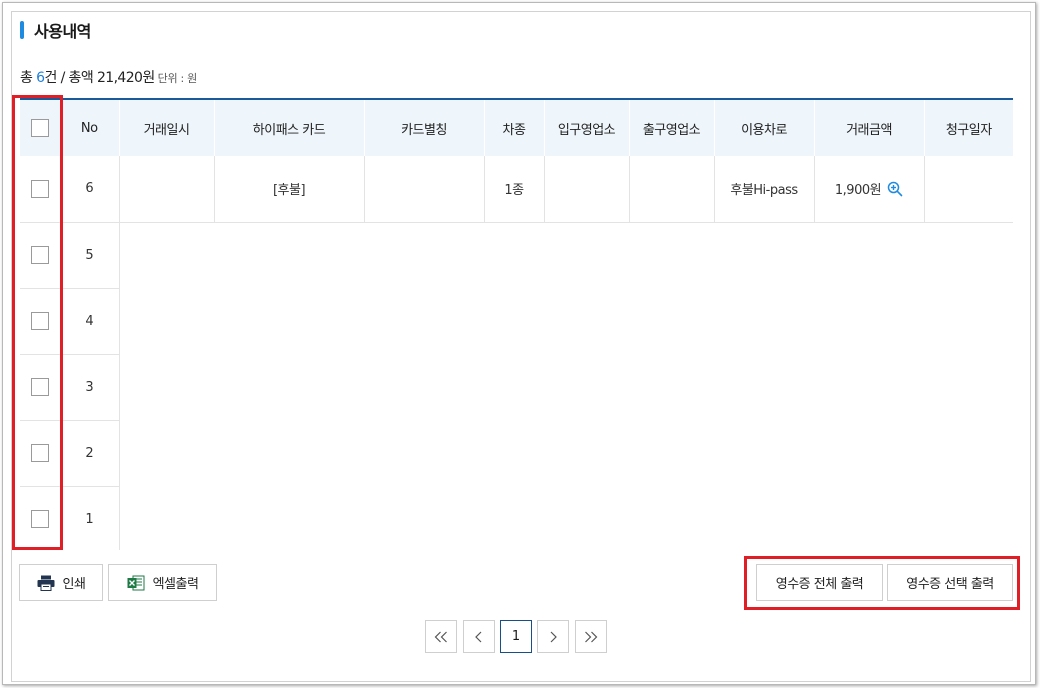  What do you see at coordinates (175, 584) in the screenshot?
I see `excel-button-label: 엑셀출력` at bounding box center [175, 584].